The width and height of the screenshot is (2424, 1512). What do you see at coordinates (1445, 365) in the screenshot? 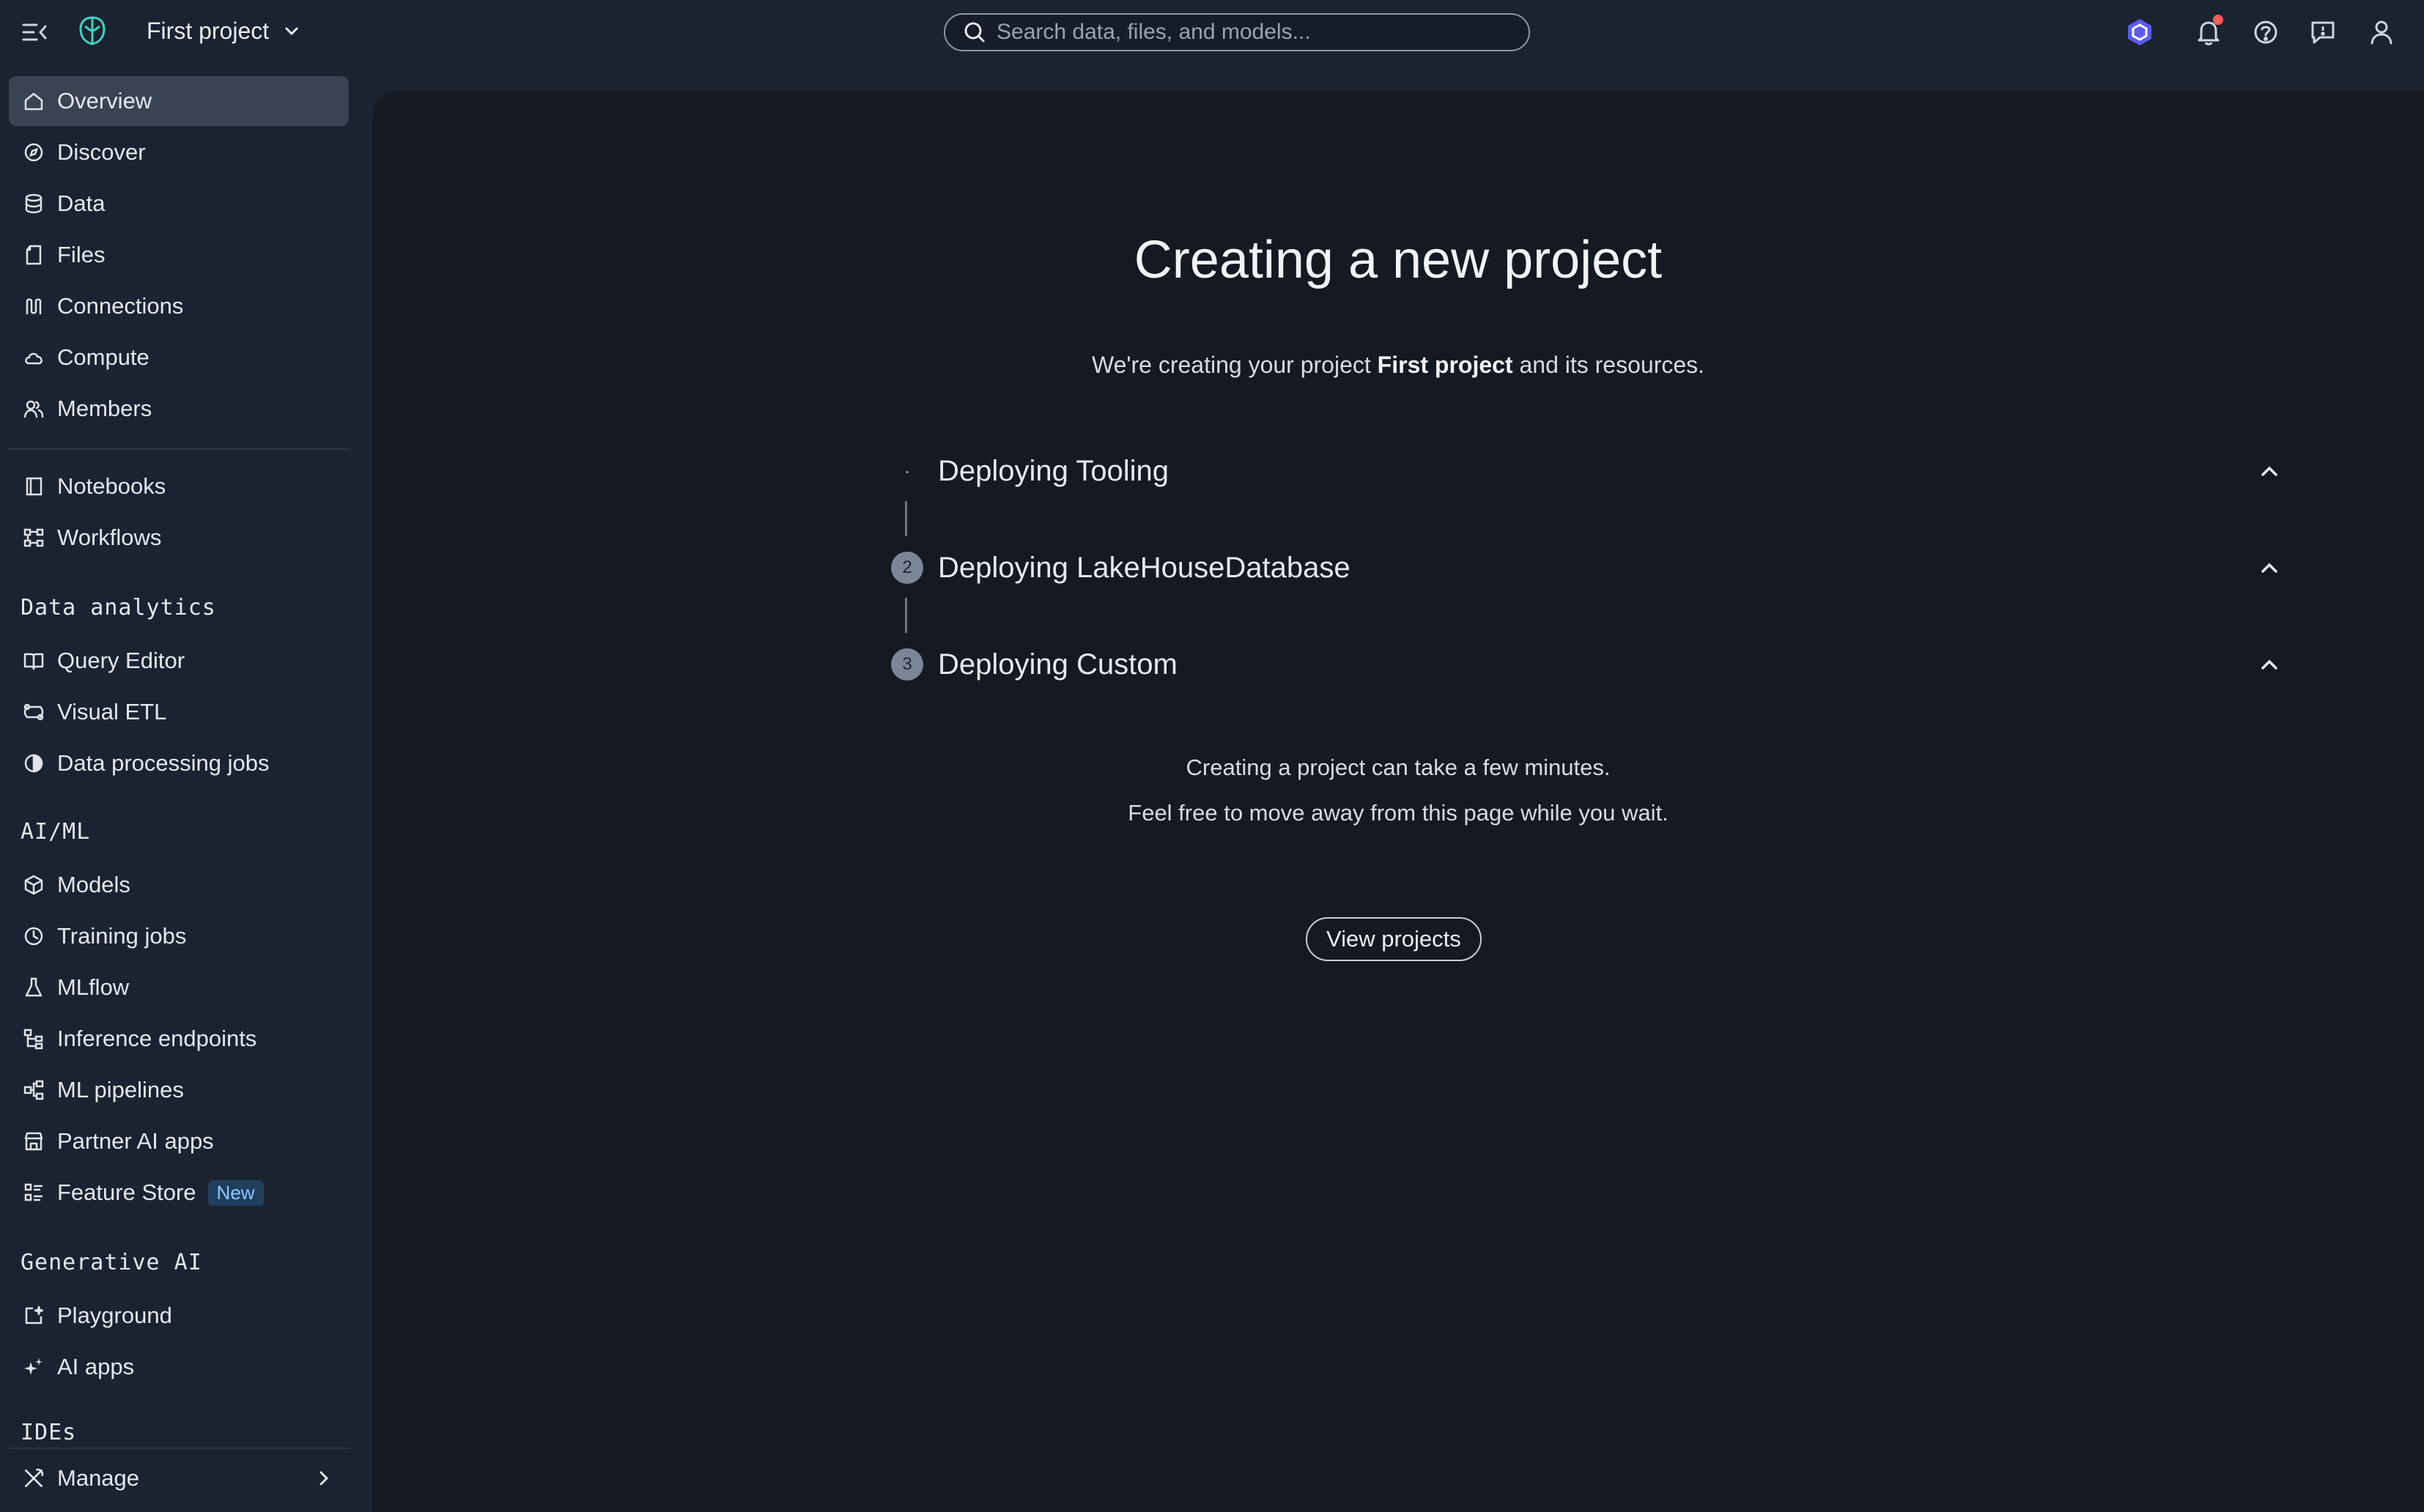
I see `subtitle-project-name: First project` at bounding box center [1445, 365].